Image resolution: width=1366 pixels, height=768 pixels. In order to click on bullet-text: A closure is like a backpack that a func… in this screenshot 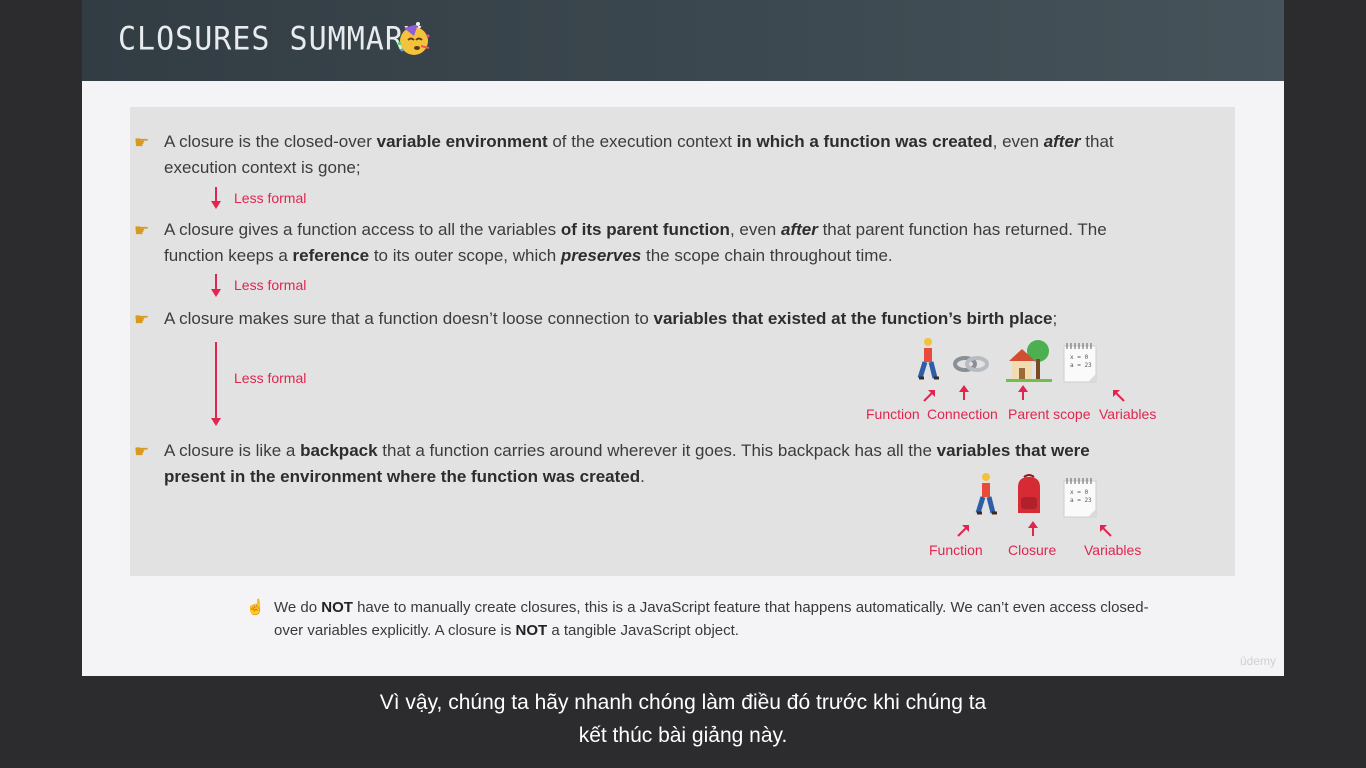, I will do `click(627, 463)`.